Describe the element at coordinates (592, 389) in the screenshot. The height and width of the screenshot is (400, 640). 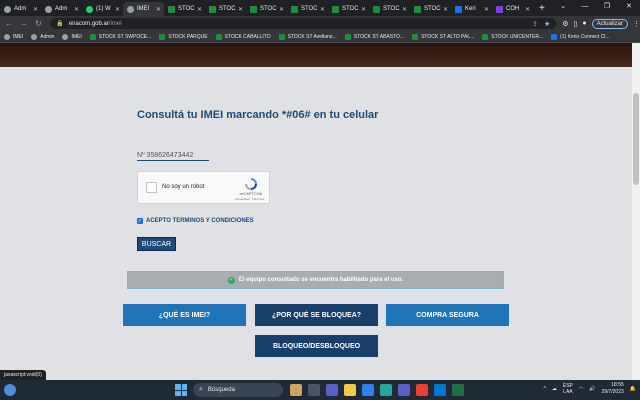
I see `volume-icon: 🔊` at that location.